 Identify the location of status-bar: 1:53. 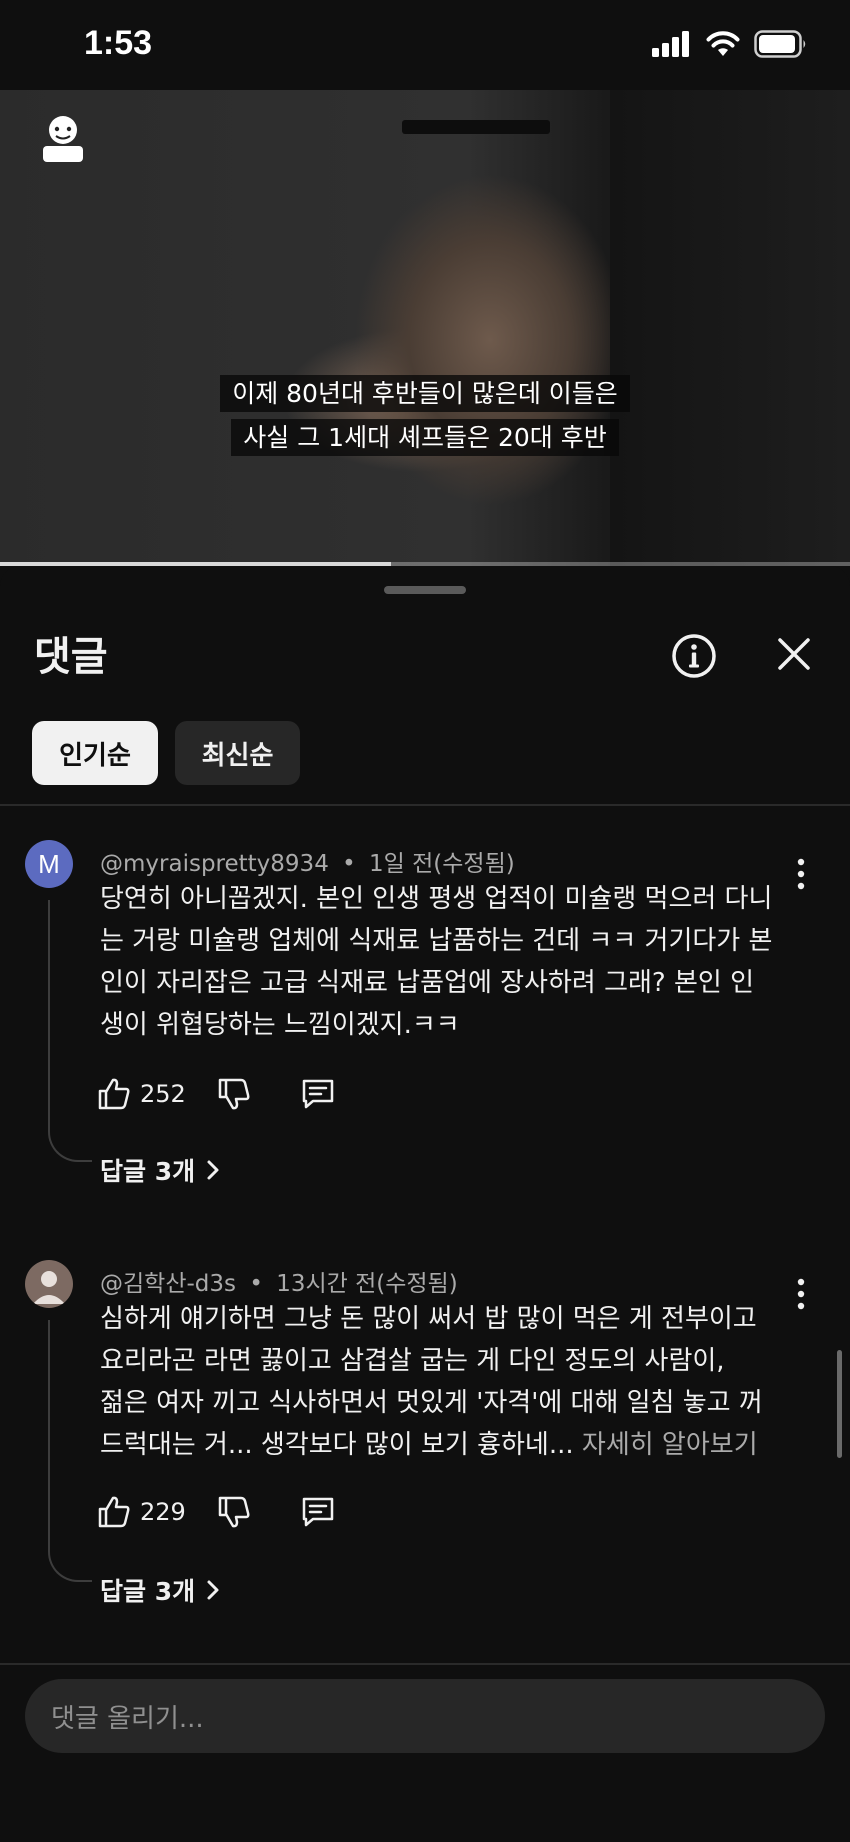
(425, 45).